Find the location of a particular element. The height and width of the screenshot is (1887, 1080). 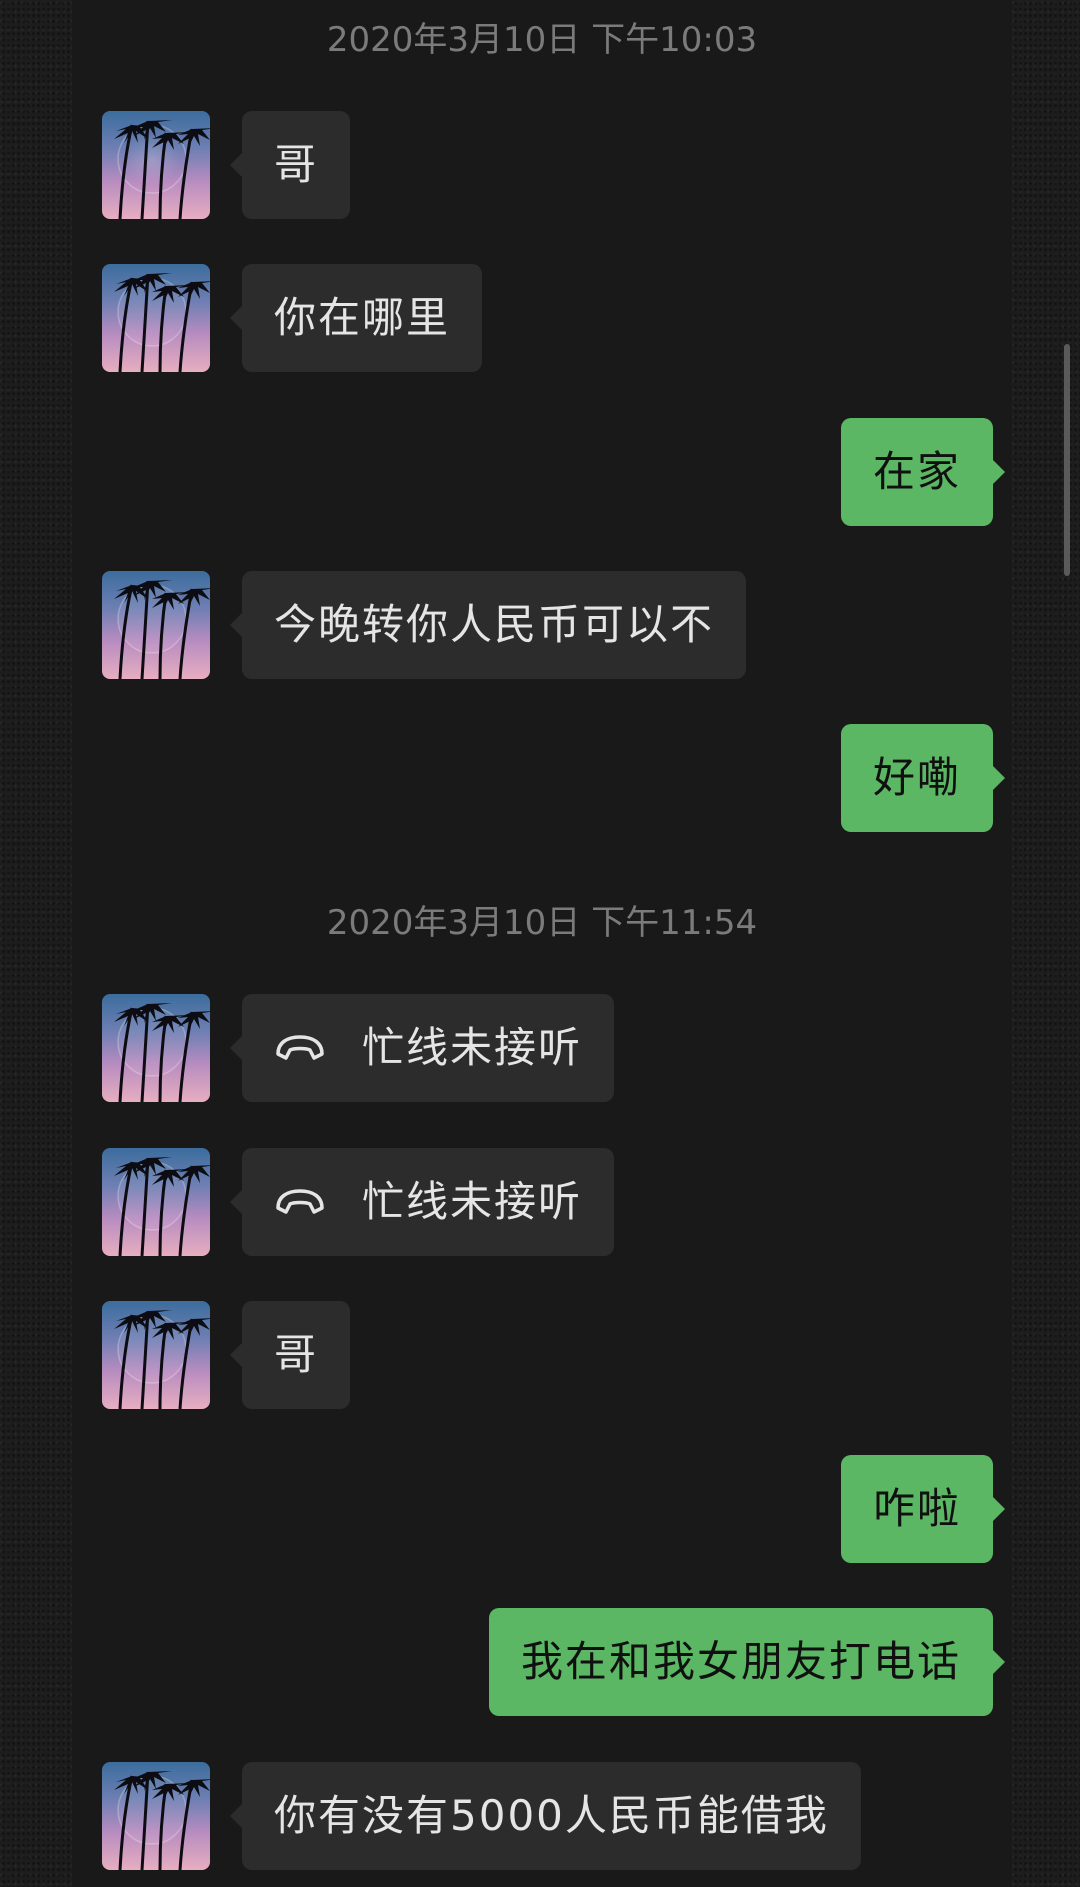

scrollbar is located at coordinates (1067, 460).